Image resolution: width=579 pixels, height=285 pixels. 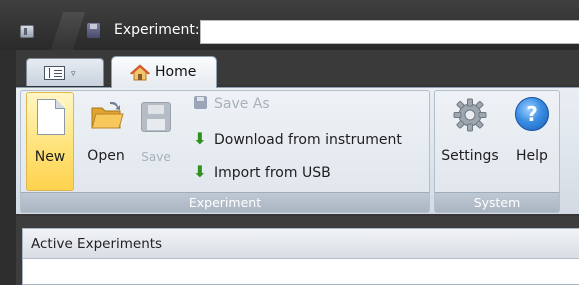 What do you see at coordinates (68, 31) in the screenshot?
I see `quick-access-divider` at bounding box center [68, 31].